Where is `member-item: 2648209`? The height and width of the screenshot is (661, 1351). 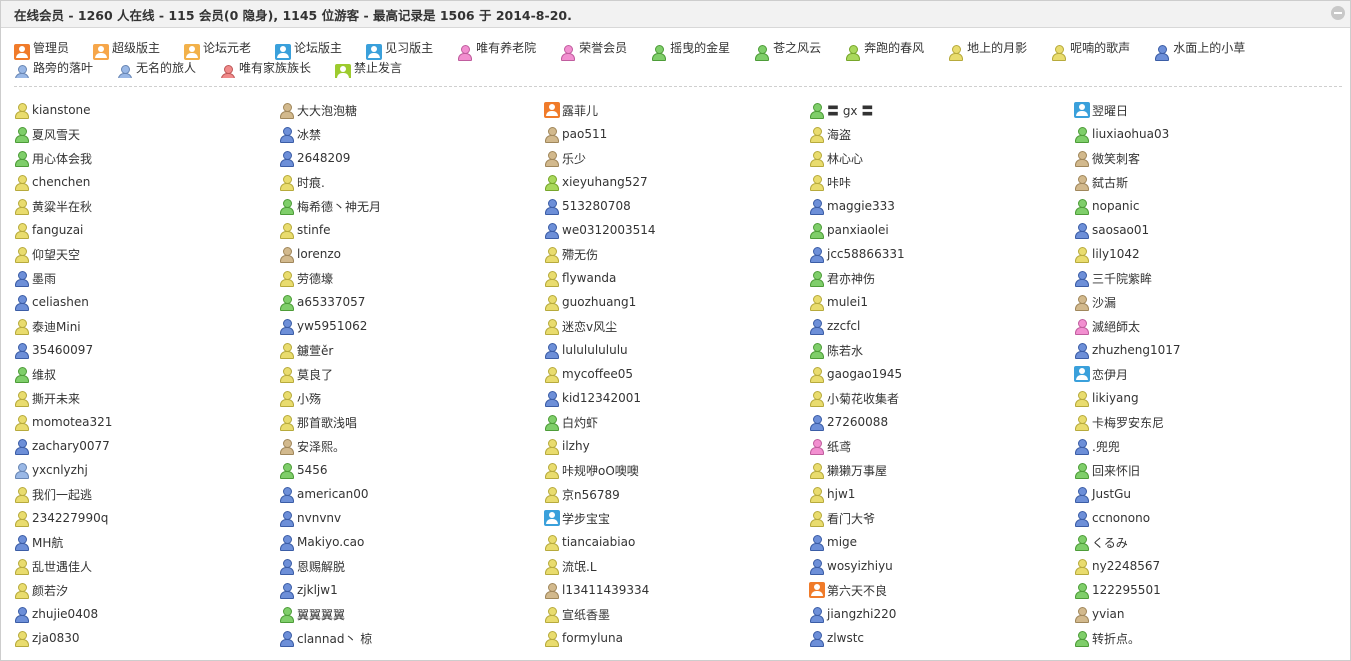 member-item: 2648209 is located at coordinates (411, 158).